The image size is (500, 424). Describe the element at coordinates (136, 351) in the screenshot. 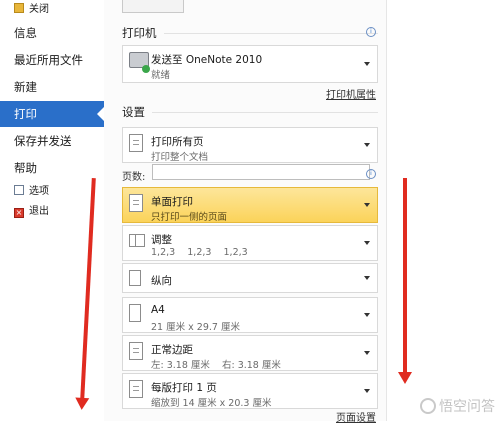

I see `margins-icon` at that location.